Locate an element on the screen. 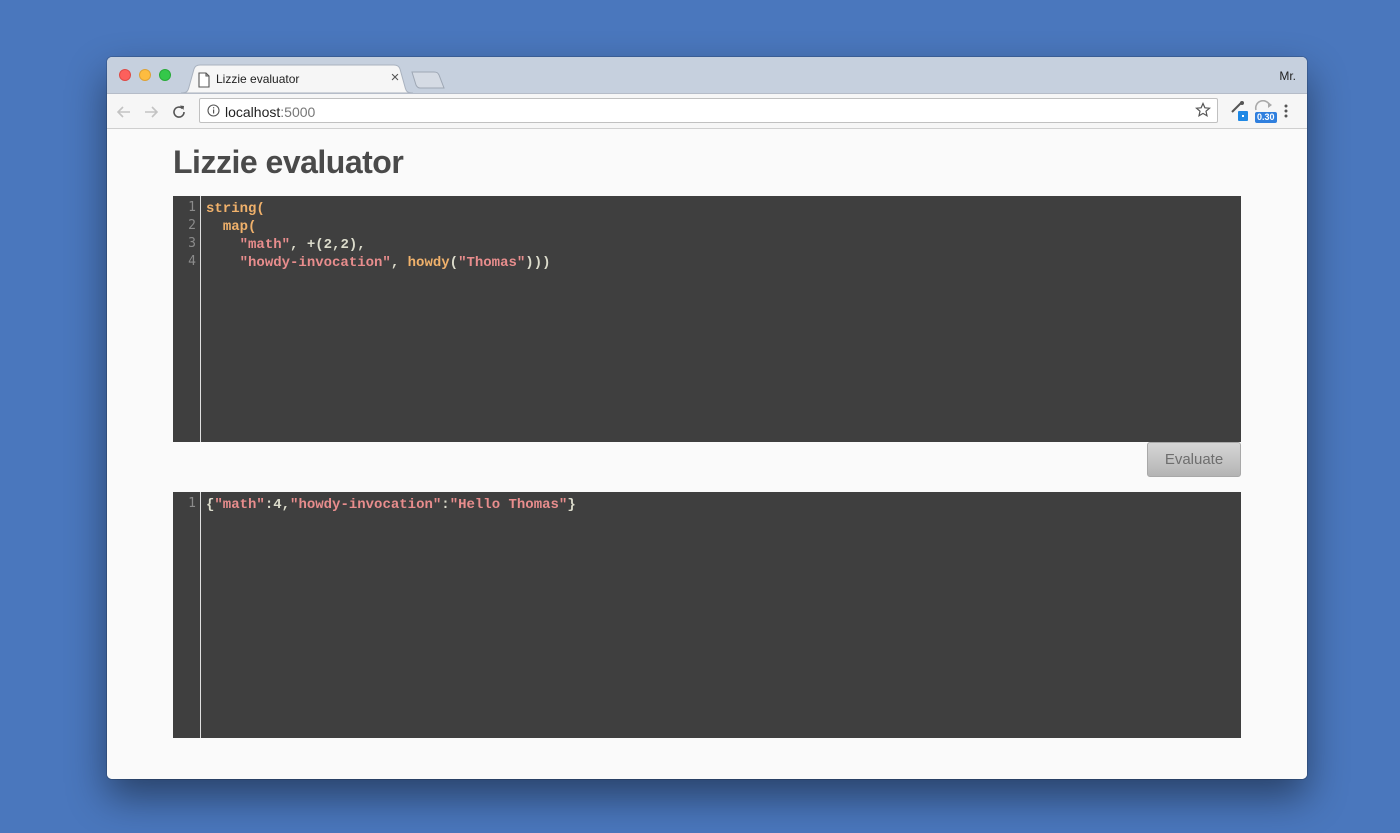 The height and width of the screenshot is (833, 1400). code-line: string( is located at coordinates (235, 209).